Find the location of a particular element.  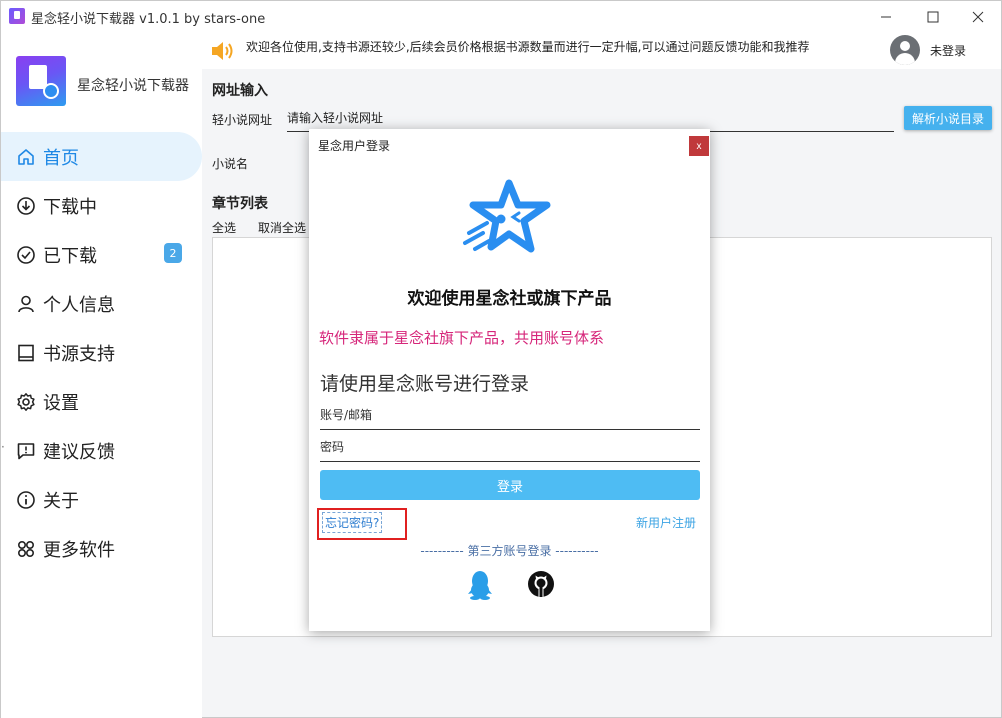

forgot-password-link: 忘记密码? is located at coordinates (352, 522).